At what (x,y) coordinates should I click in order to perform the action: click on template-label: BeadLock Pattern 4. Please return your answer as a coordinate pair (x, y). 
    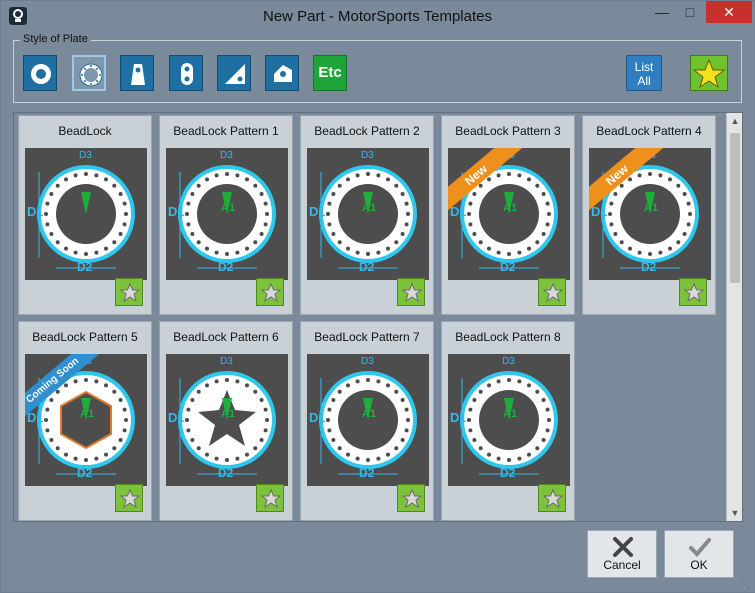
    Looking at the image, I should click on (649, 131).